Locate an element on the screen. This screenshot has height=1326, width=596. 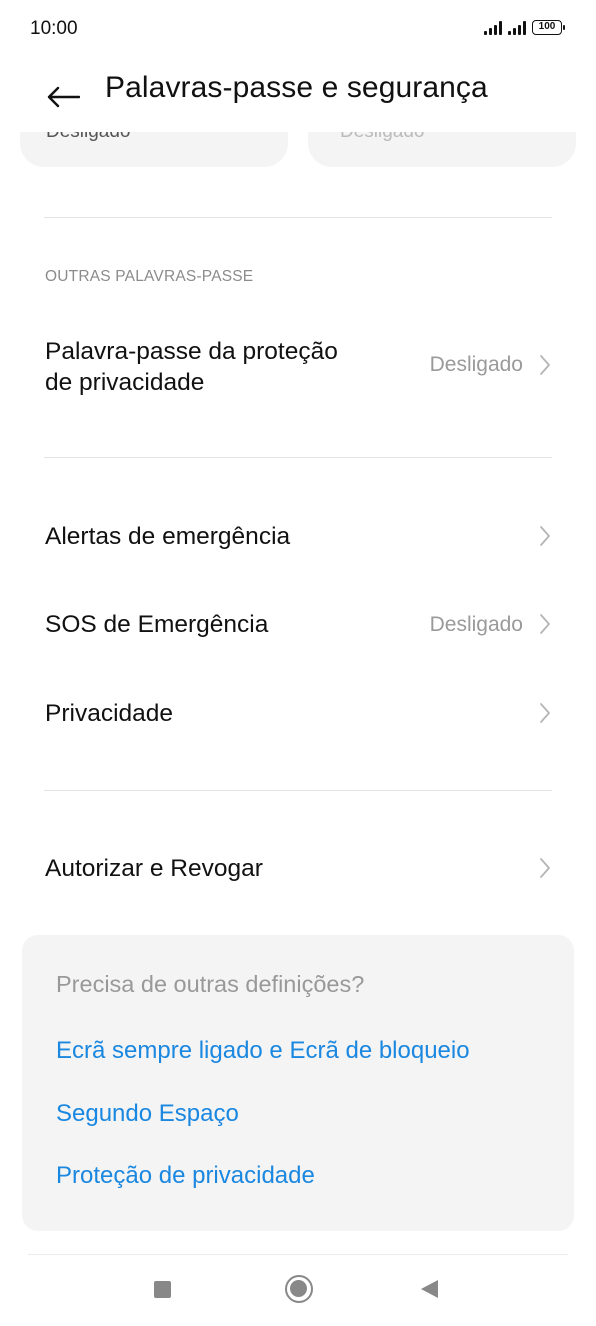
suggestion-link-second-space: Segundo Espaço is located at coordinates (147, 1114).